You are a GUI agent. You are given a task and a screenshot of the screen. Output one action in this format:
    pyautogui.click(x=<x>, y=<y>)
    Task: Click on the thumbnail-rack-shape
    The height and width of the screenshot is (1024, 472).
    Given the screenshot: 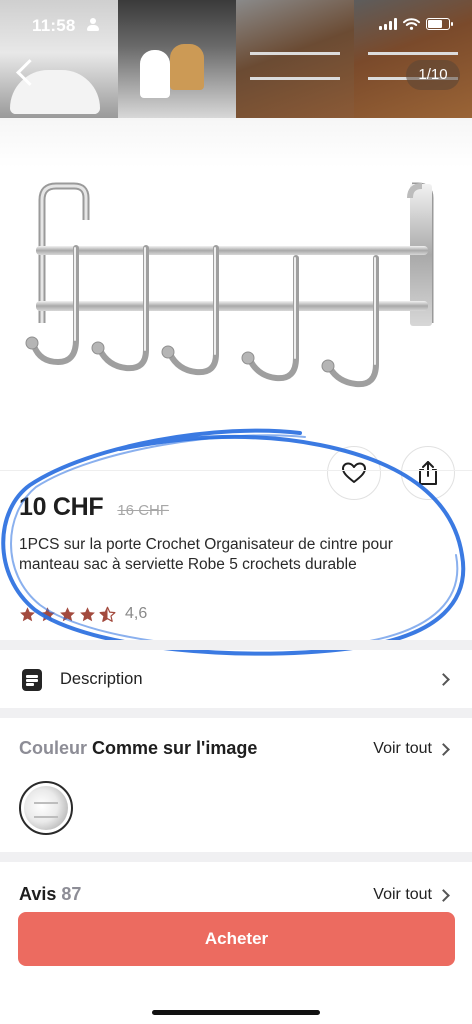 What is the action you would take?
    pyautogui.click(x=295, y=66)
    